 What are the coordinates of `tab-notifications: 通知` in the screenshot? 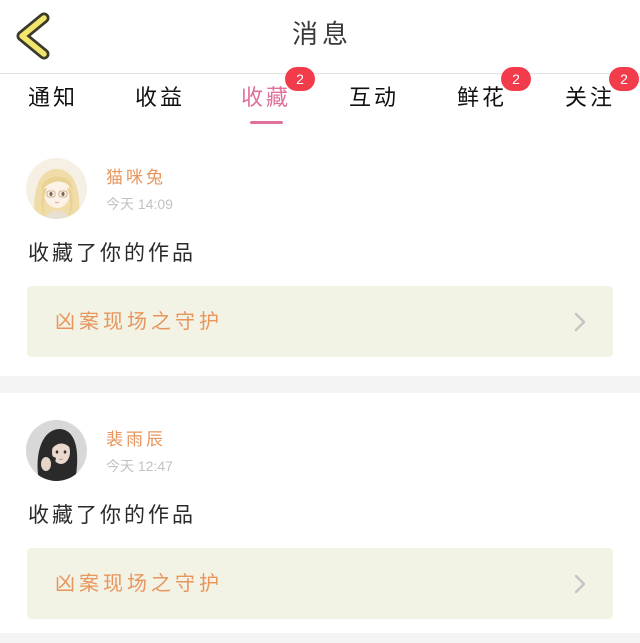 It's located at (53, 99).